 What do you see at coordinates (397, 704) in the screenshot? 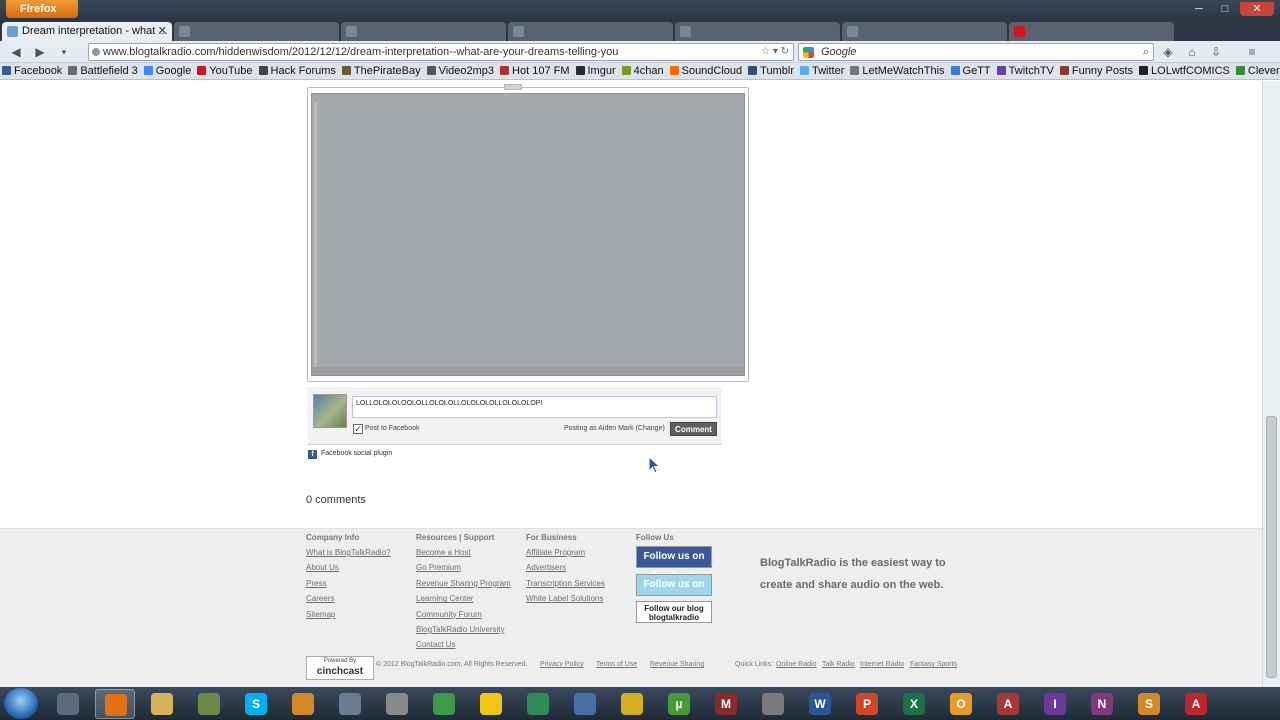
I see `taskbar-app8-button` at bounding box center [397, 704].